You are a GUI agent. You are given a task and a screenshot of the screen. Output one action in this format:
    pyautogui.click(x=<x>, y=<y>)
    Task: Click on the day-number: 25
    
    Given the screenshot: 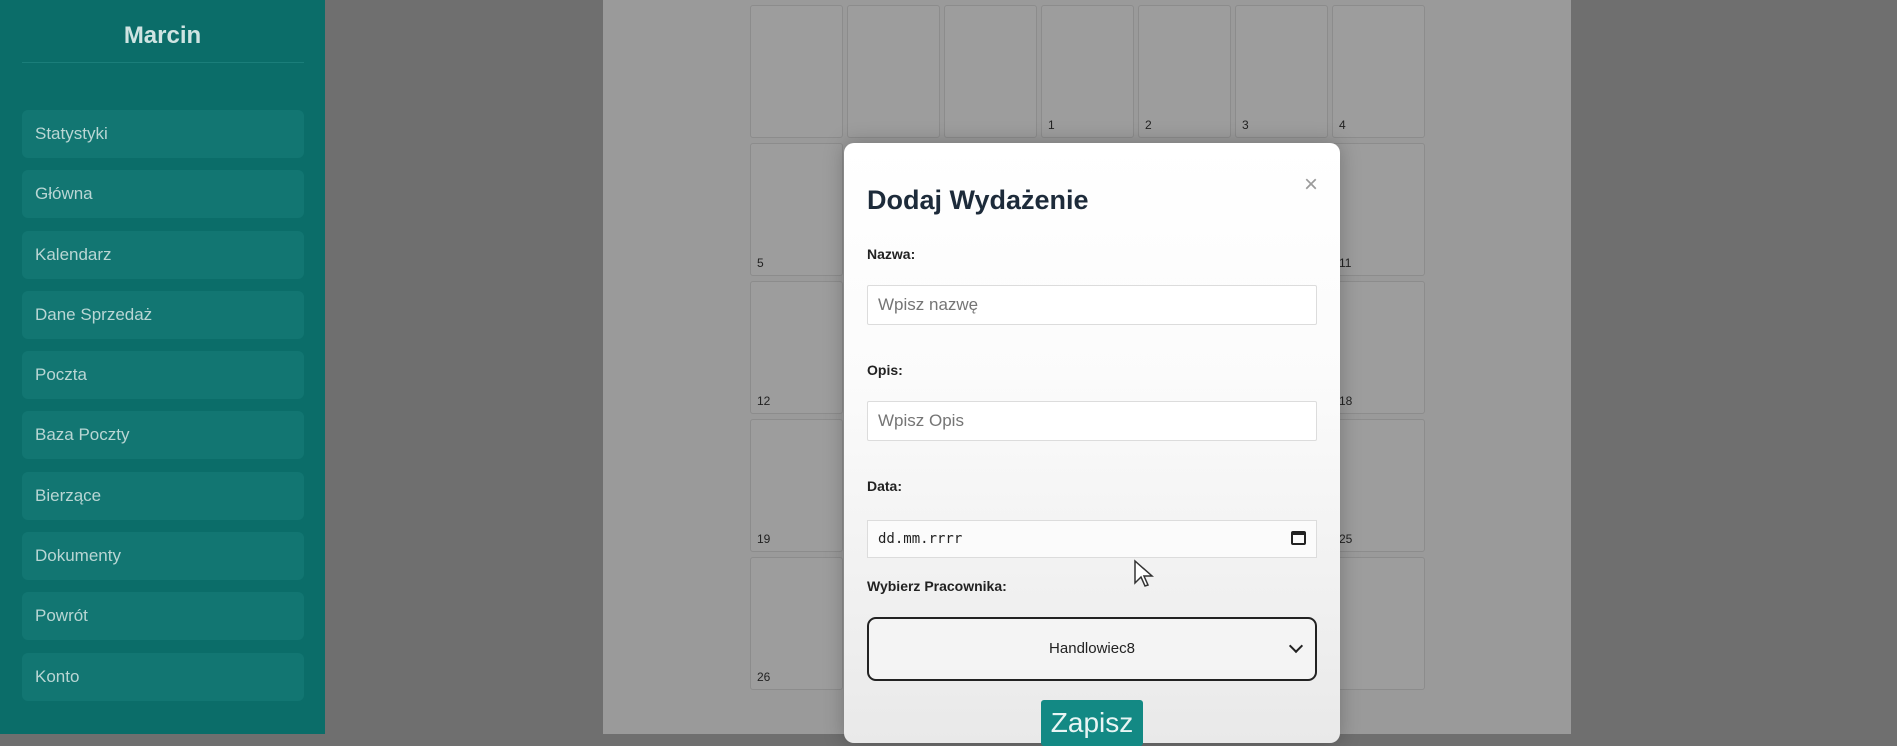 What is the action you would take?
    pyautogui.click(x=1346, y=539)
    